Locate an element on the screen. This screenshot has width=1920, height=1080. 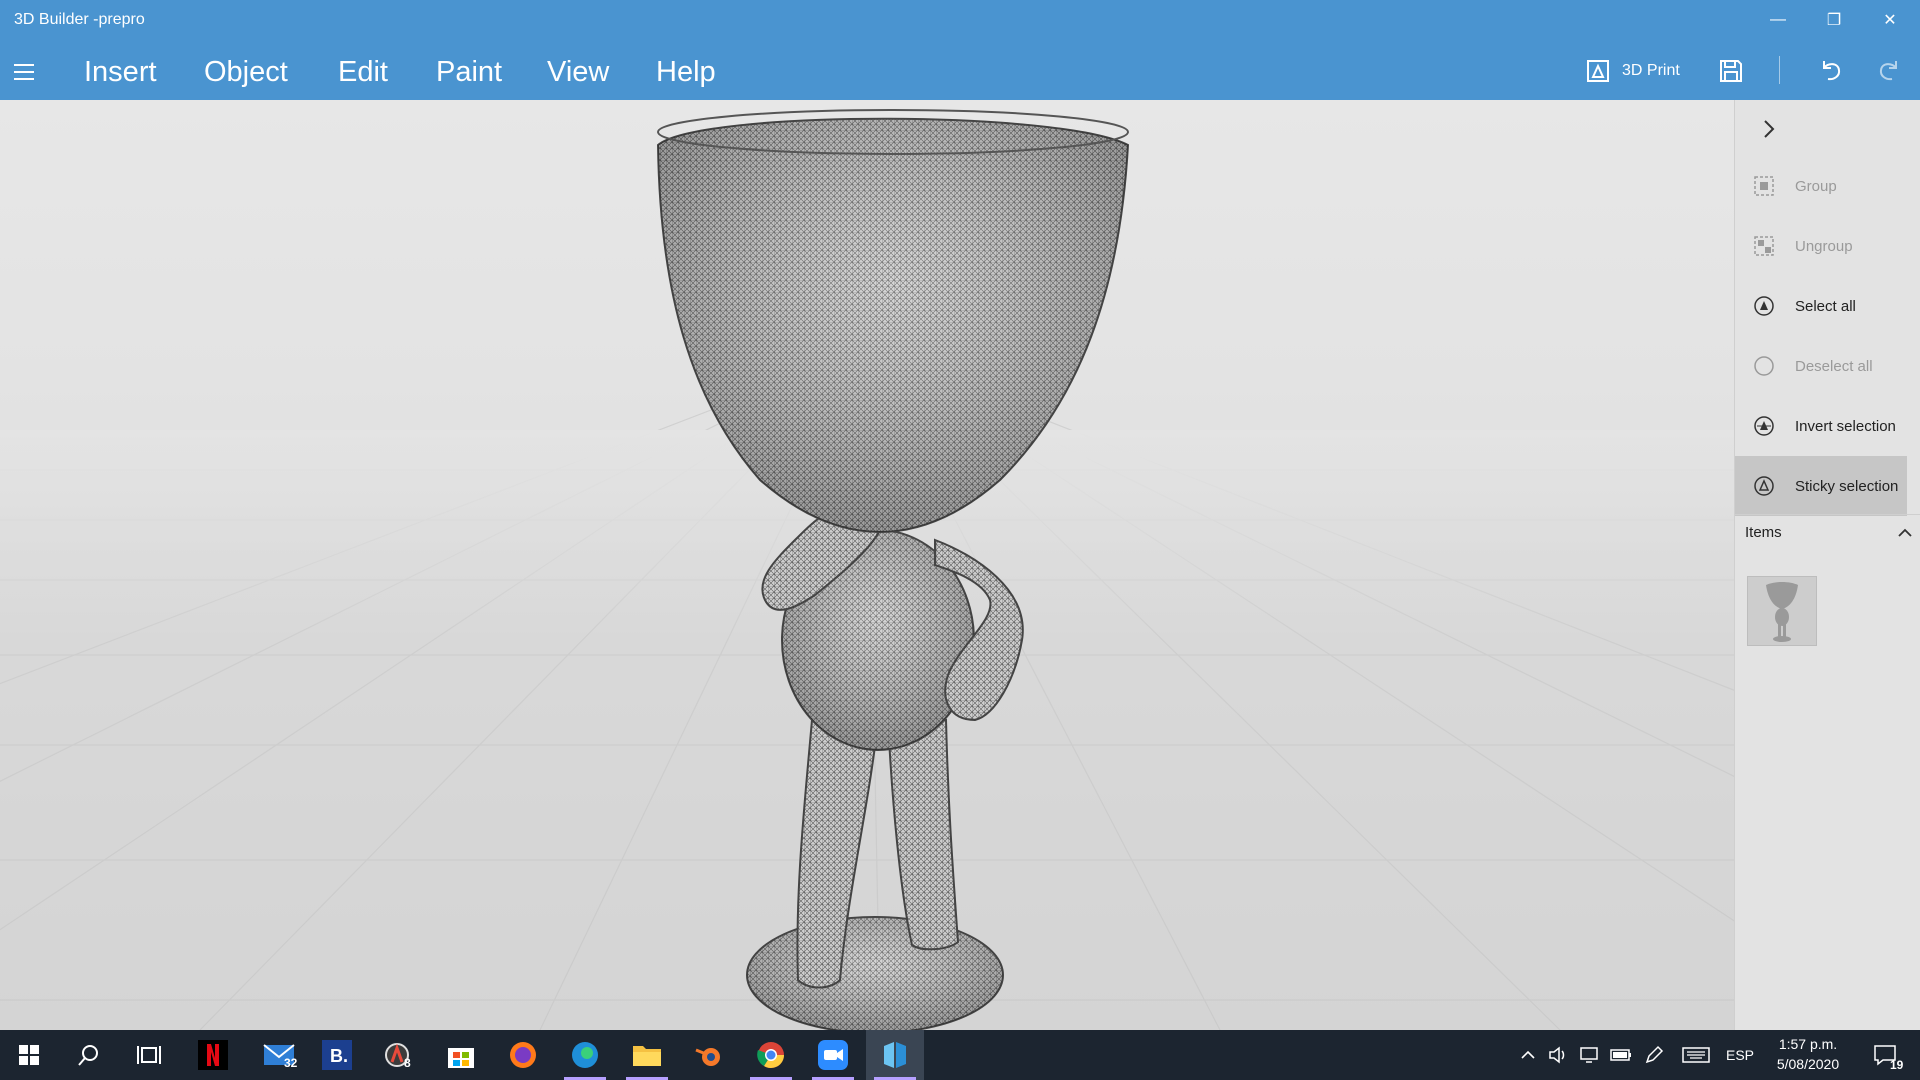
search-button is located at coordinates (89, 1055).